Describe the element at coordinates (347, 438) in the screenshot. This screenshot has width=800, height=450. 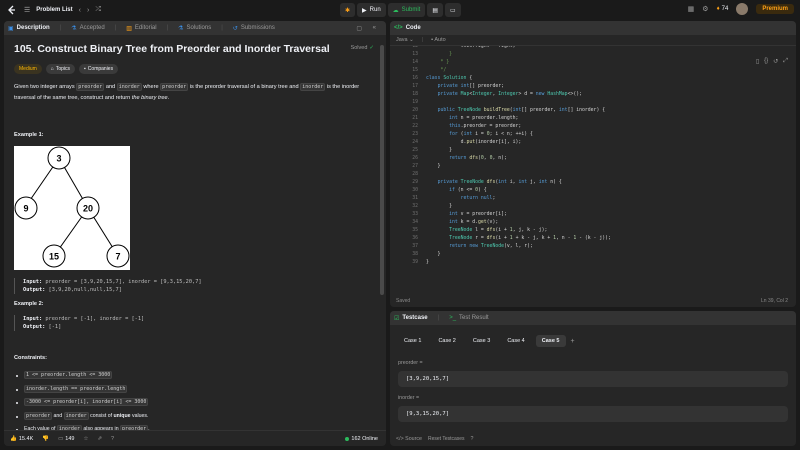
I see `online-dot-icon` at that location.